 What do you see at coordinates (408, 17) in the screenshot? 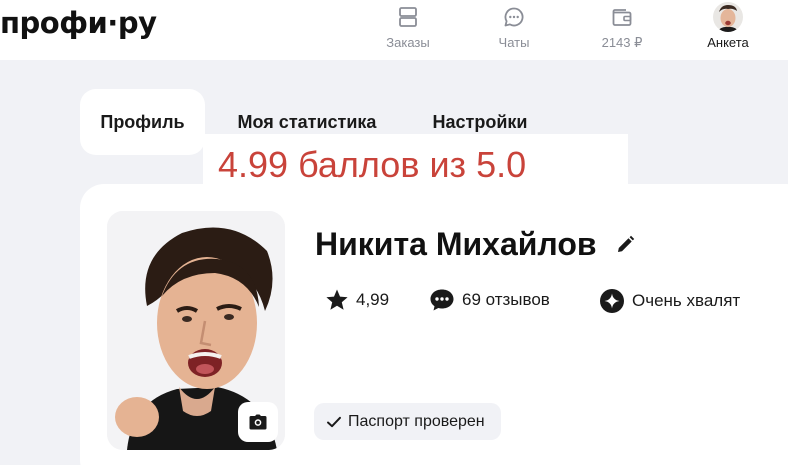
I see `orders-icon` at bounding box center [408, 17].